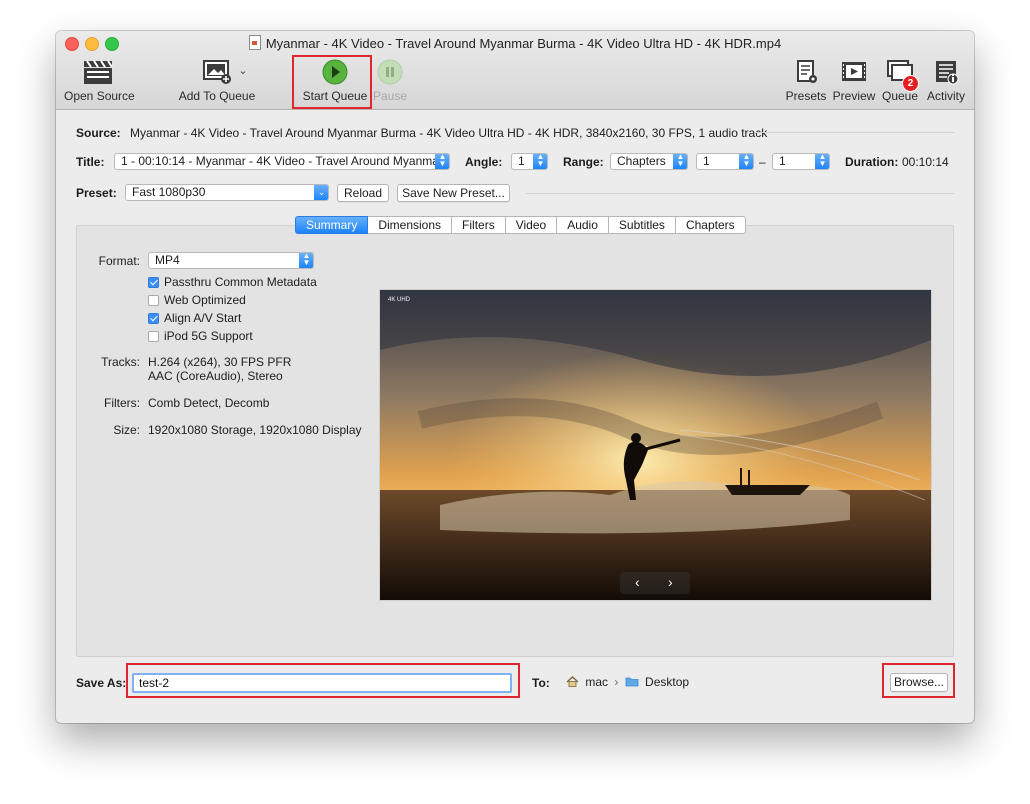 Image resolution: width=1030 pixels, height=804 pixels. I want to click on queue-count-badge: 2, so click(910, 83).